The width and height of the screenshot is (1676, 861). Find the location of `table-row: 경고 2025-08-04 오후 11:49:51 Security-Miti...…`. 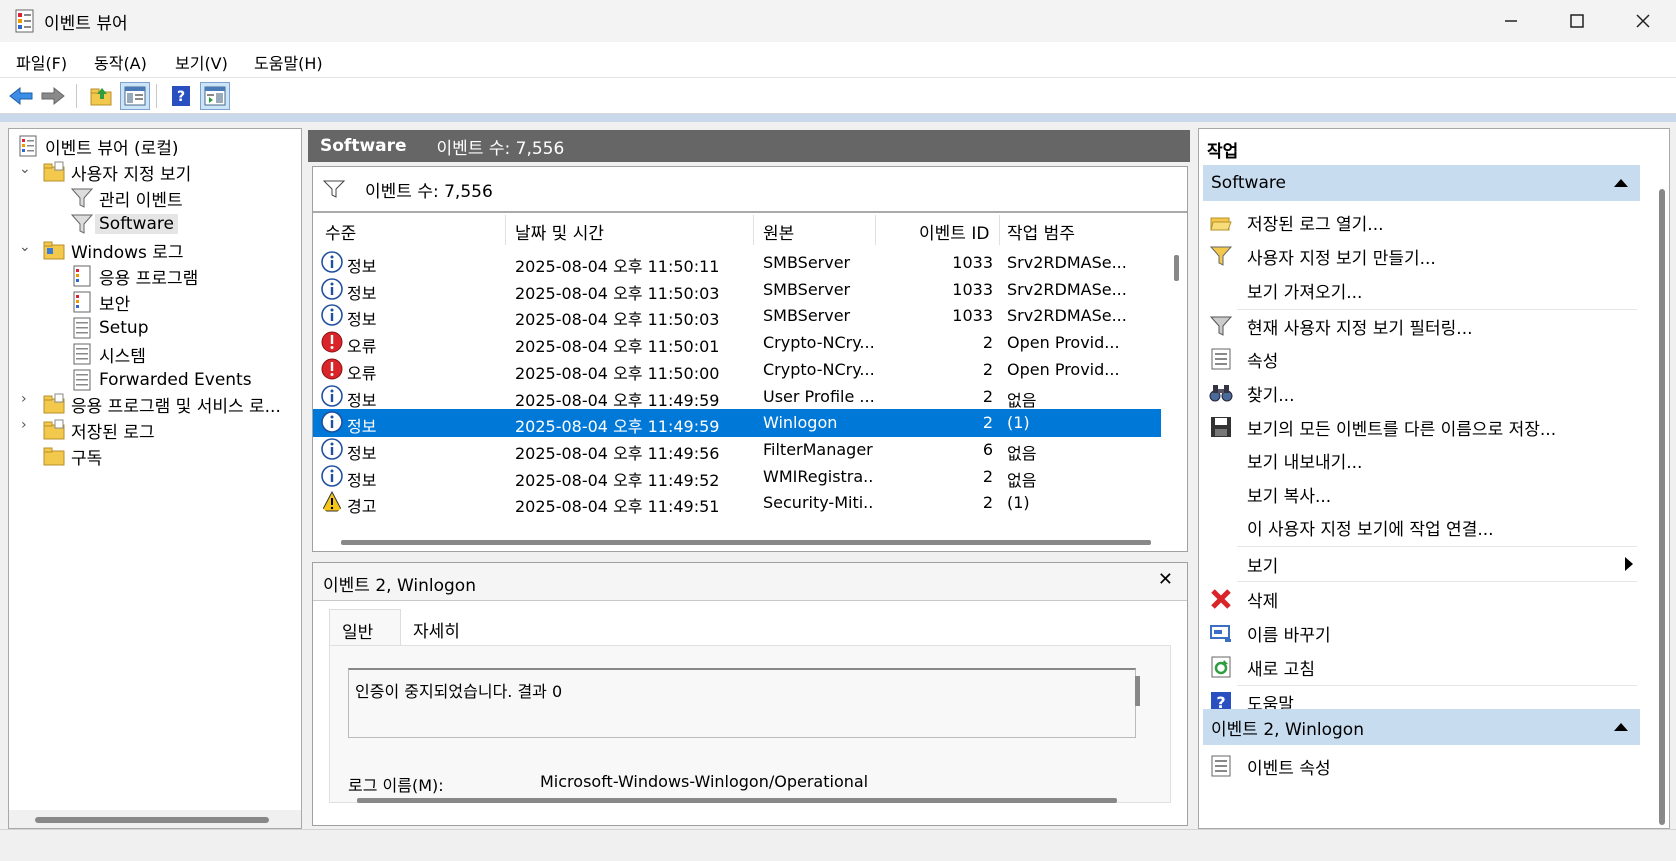

table-row: 경고 2025-08-04 오후 11:49:51 Security-Miti...… is located at coordinates (737, 503).